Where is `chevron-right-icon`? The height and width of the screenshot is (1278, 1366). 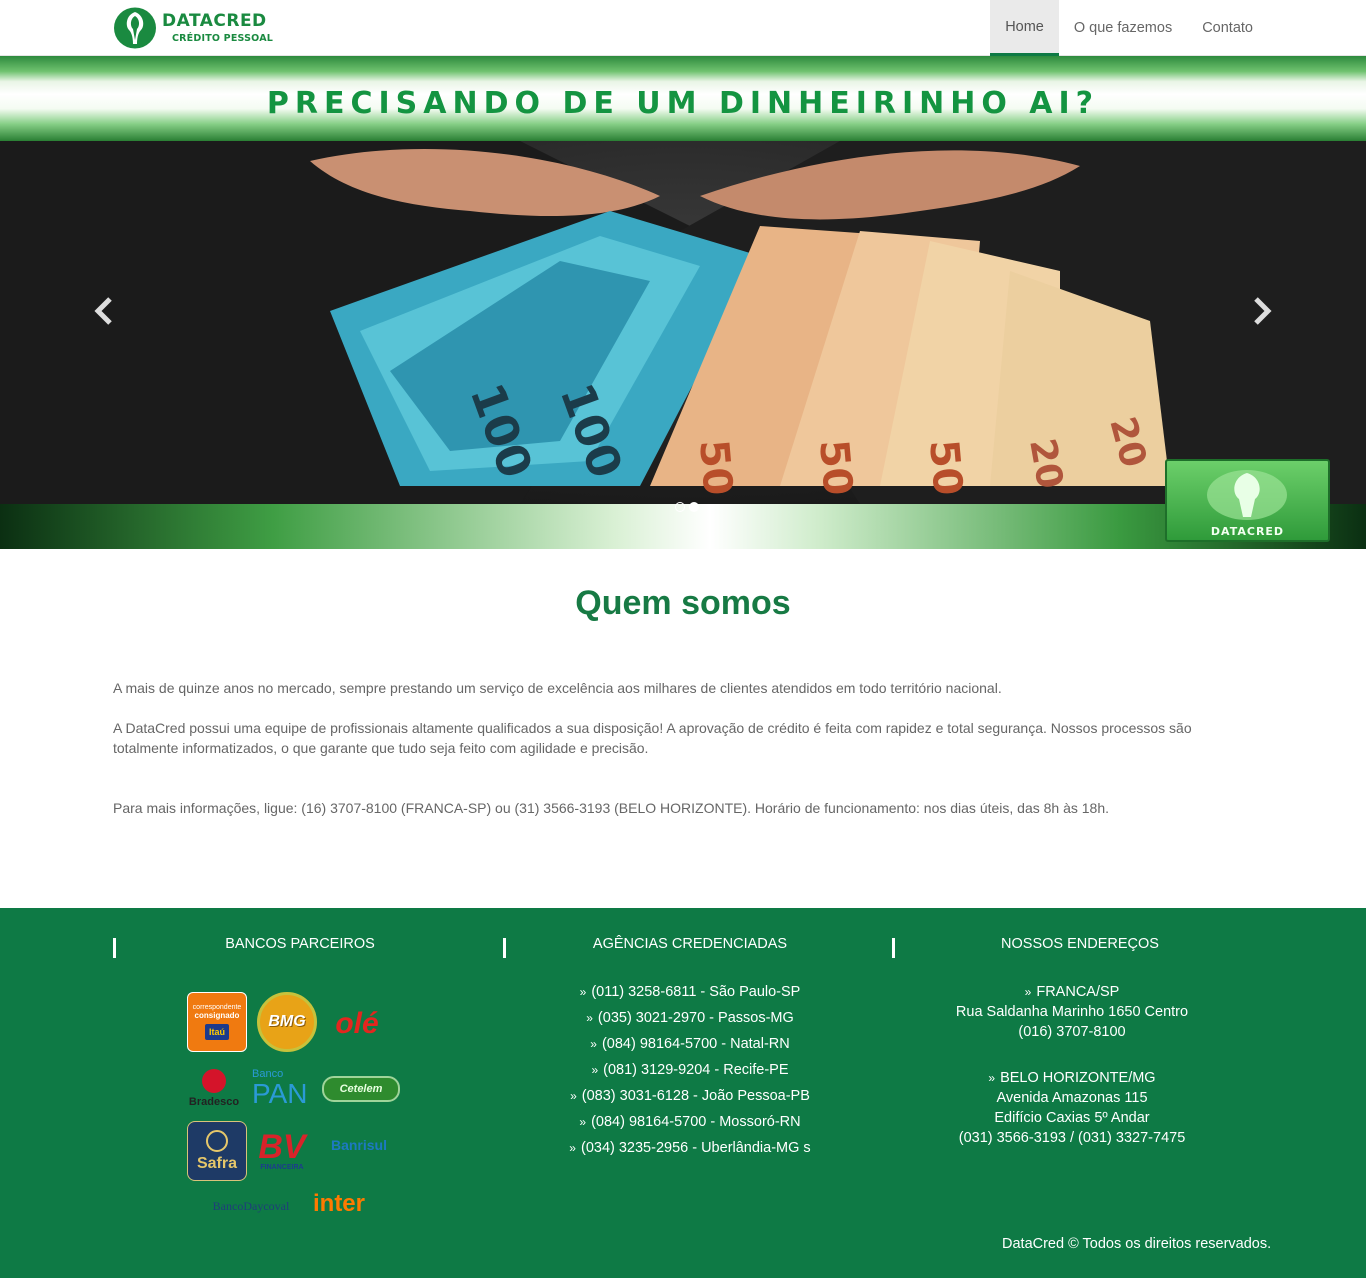 chevron-right-icon is located at coordinates (1263, 311).